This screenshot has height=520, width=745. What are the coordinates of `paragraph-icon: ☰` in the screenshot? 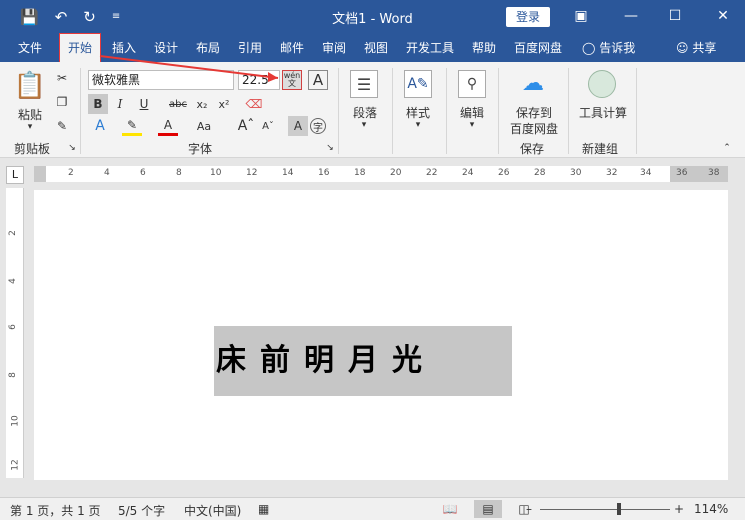 It's located at (364, 84).